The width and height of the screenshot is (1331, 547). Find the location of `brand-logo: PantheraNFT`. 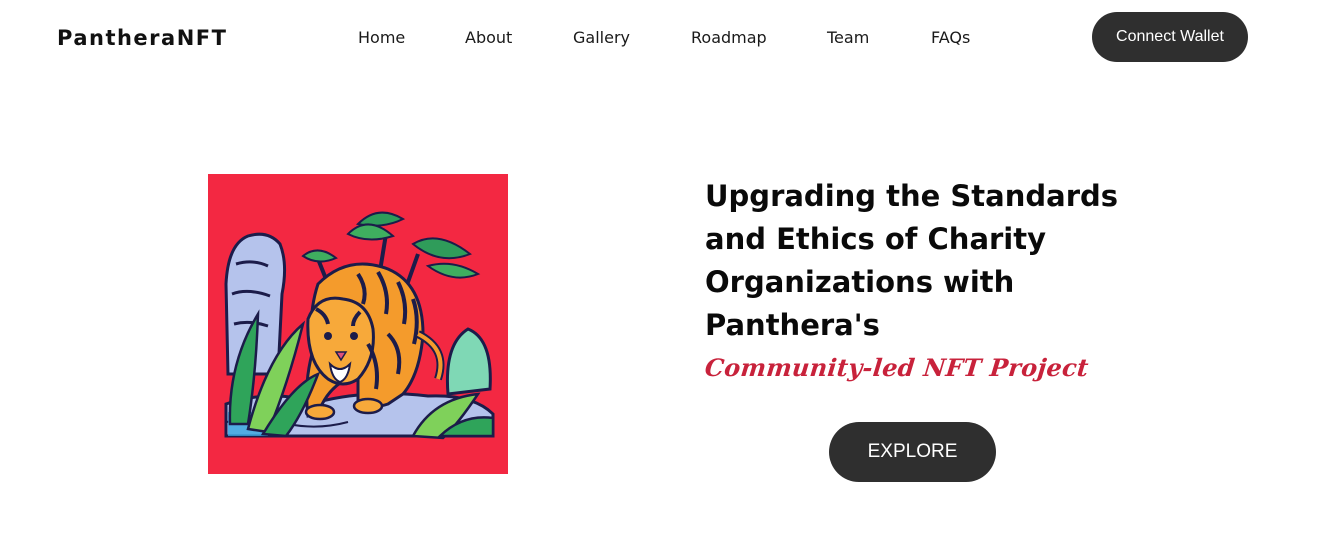

brand-logo: PantheraNFT is located at coordinates (142, 38).